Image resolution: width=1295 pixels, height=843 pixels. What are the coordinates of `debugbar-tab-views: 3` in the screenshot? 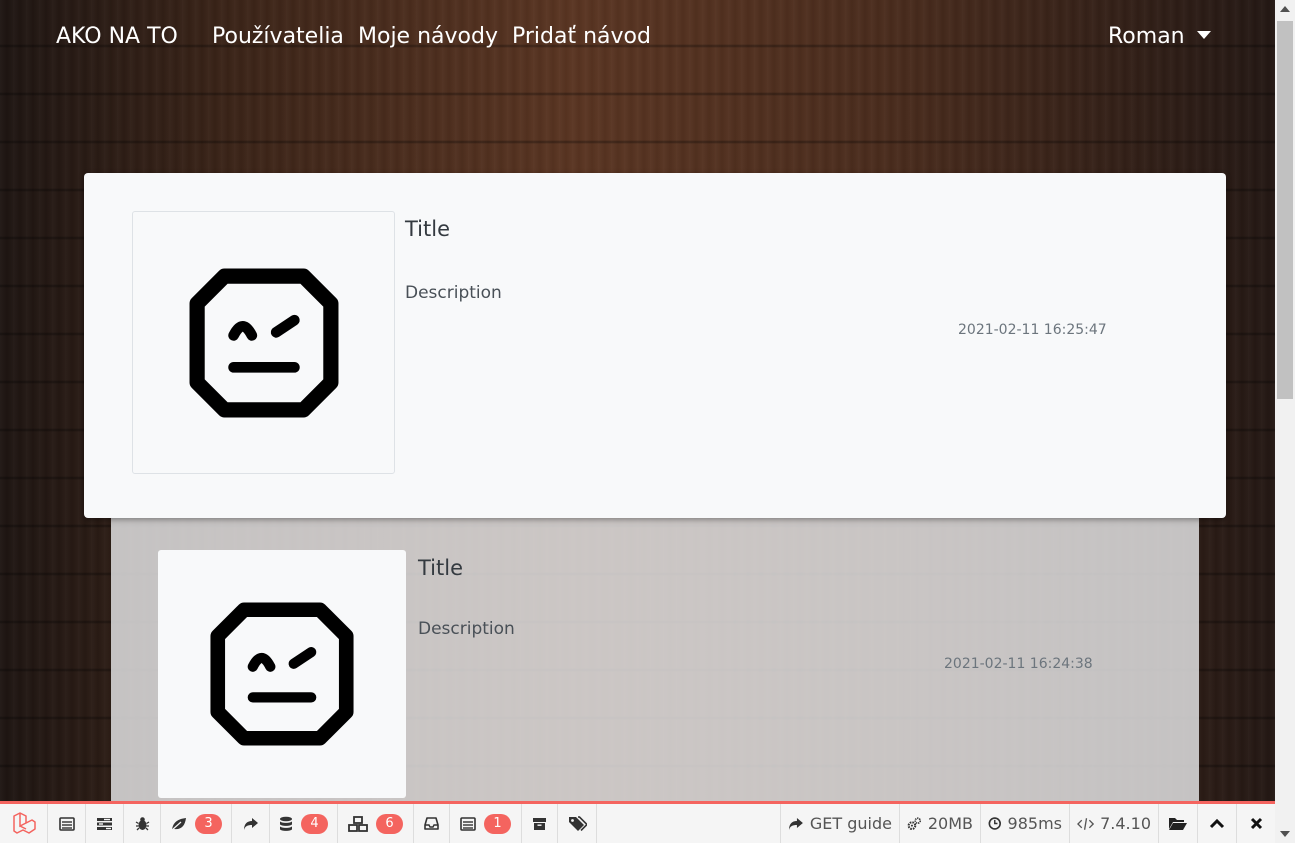 It's located at (196, 823).